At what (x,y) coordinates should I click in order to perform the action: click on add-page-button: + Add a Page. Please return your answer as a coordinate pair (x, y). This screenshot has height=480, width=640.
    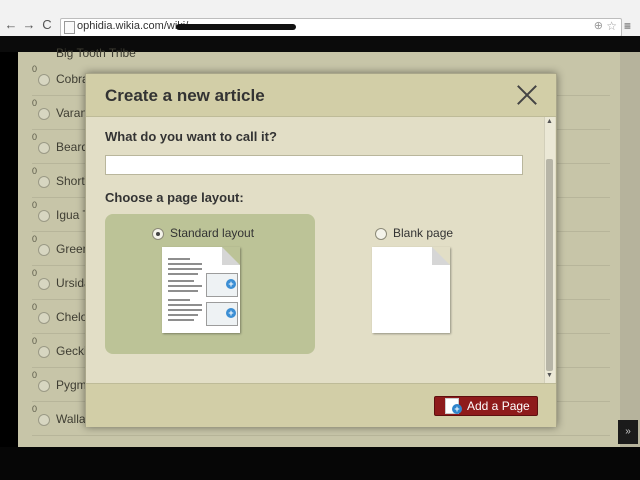
    Looking at the image, I should click on (486, 406).